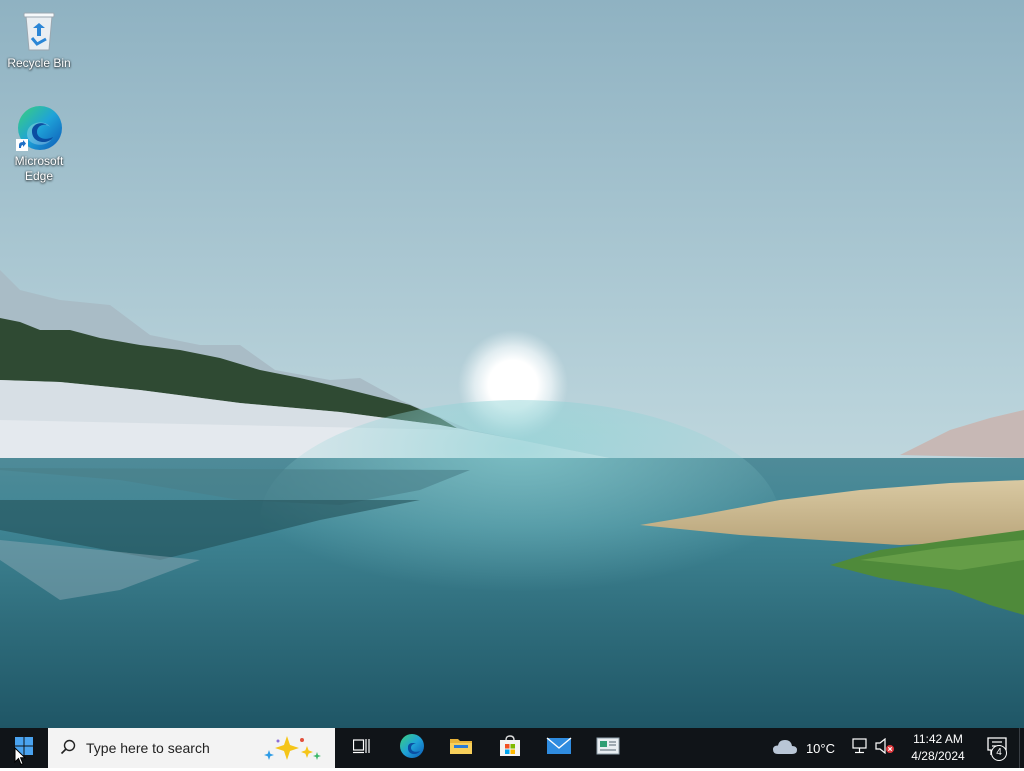  I want to click on desktop-icon-recycle-bin: Recycle Bin, so click(39, 38).